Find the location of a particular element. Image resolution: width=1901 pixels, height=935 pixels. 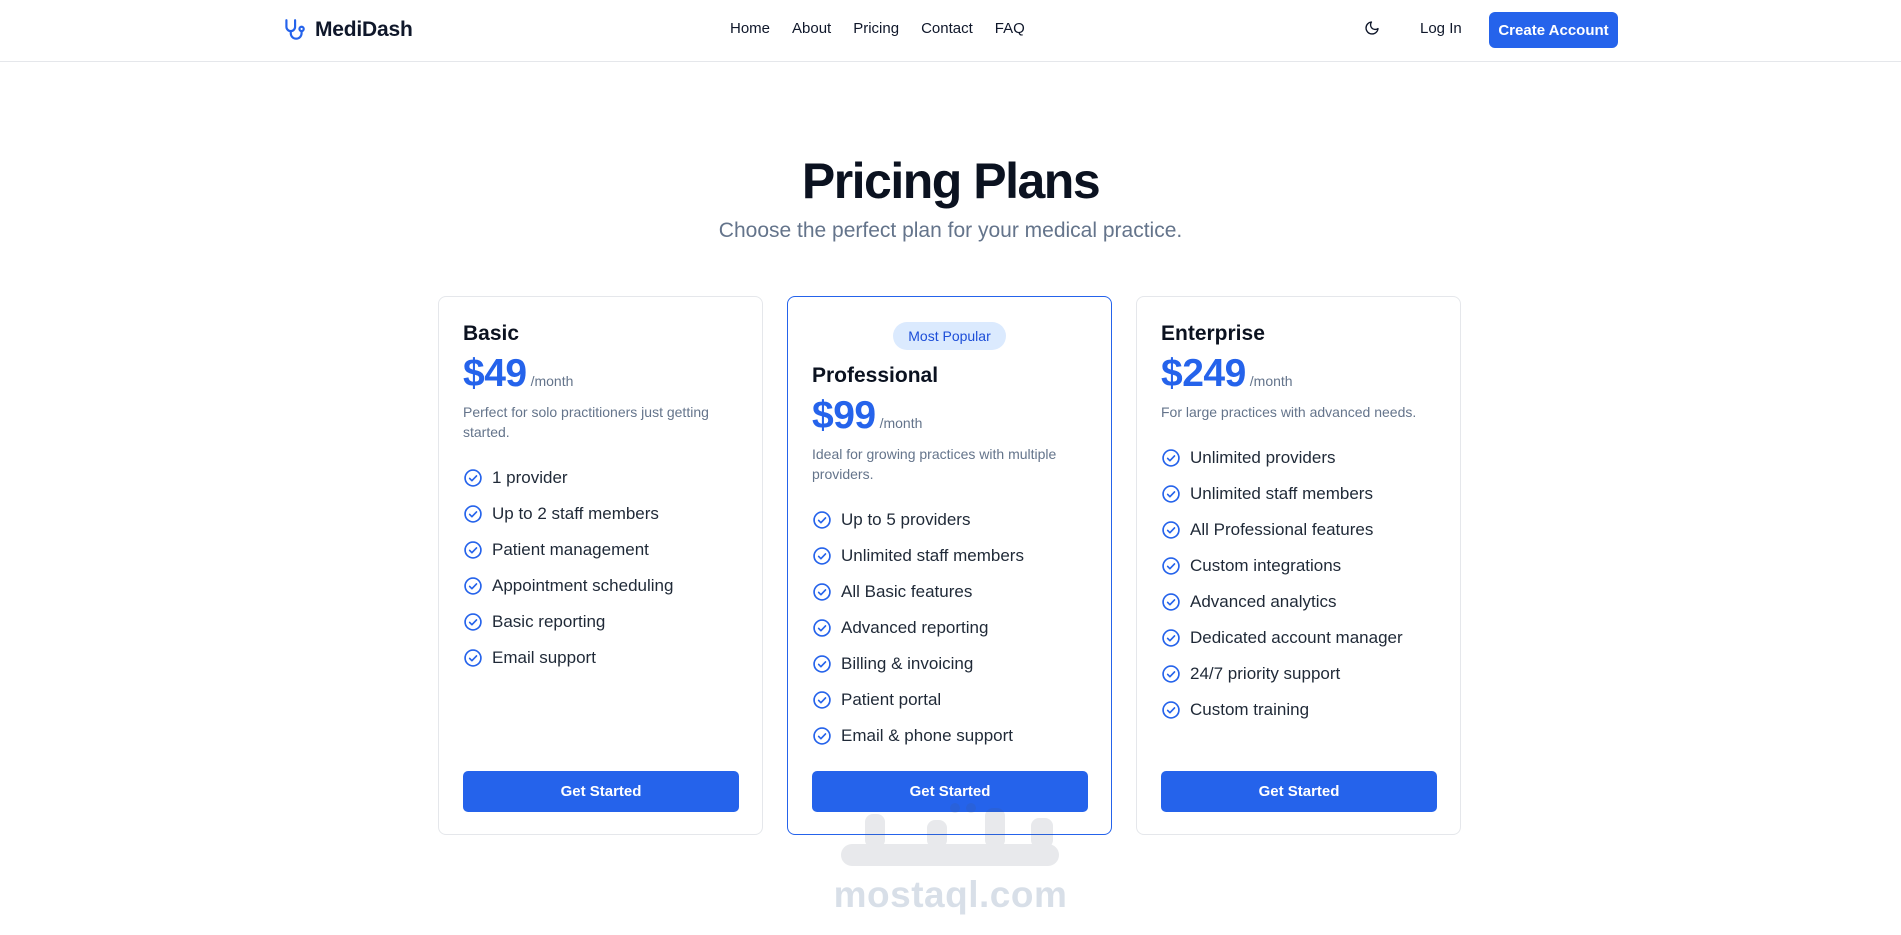

feature-label: Dedicated account manager is located at coordinates (1296, 637).